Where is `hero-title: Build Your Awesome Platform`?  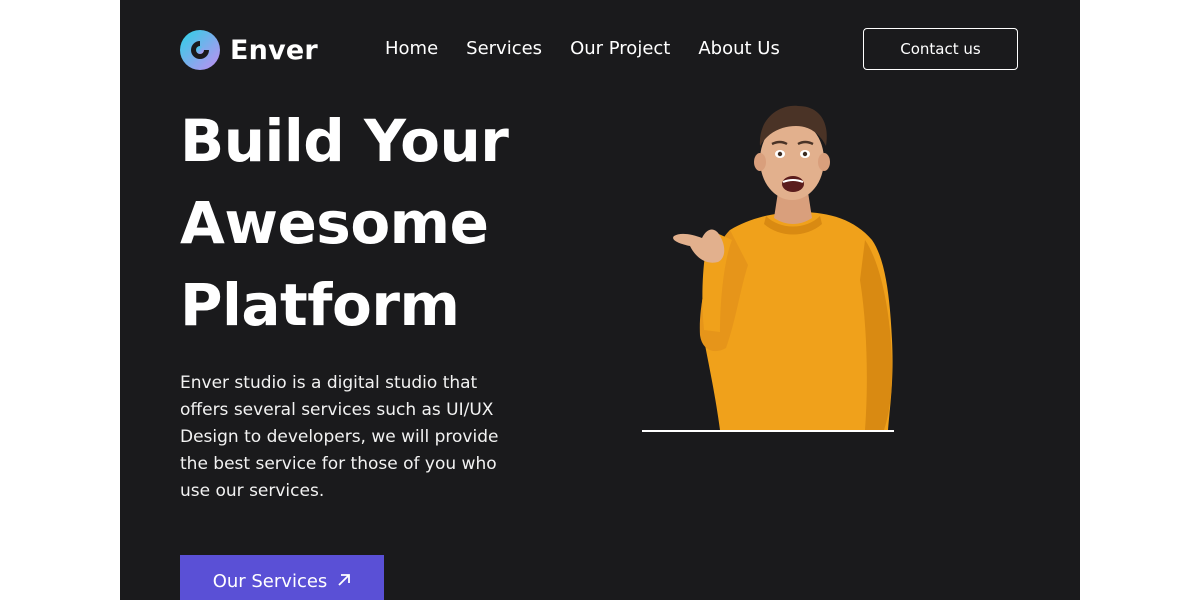
hero-title: Build Your Awesome Platform is located at coordinates (380, 223).